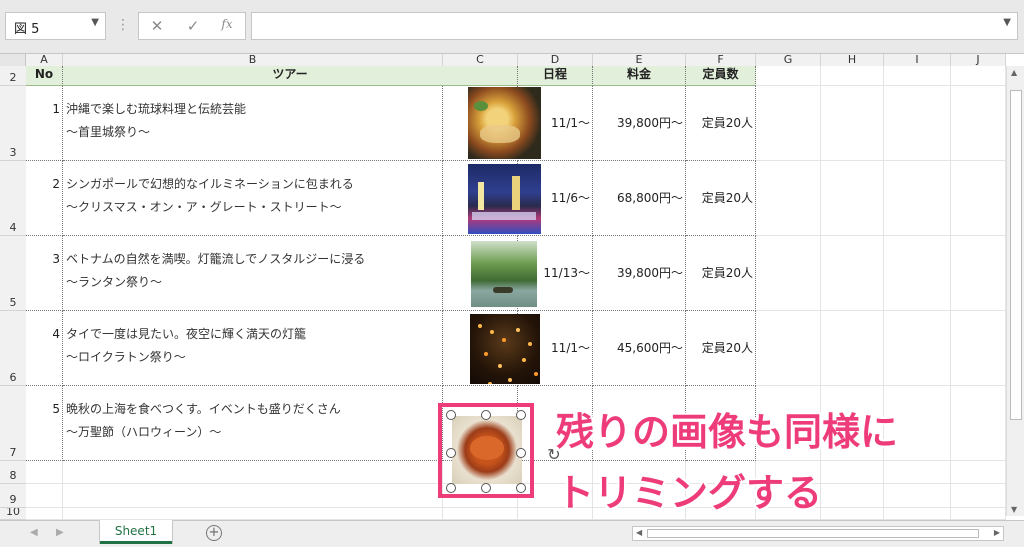  What do you see at coordinates (721, 60) in the screenshot?
I see `column-header-f: F` at bounding box center [721, 60].